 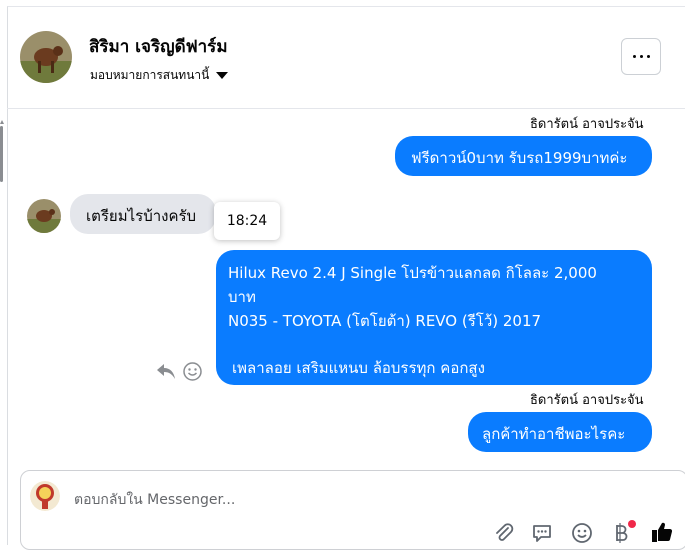 I want to click on incoming-message: เตรียมไรบ้างครับ, so click(x=143, y=214).